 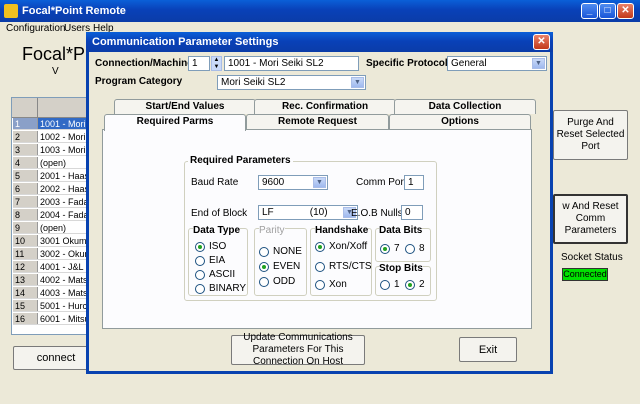 I want to click on table-row: 6 2002 - Haas, so click(x=50, y=189).